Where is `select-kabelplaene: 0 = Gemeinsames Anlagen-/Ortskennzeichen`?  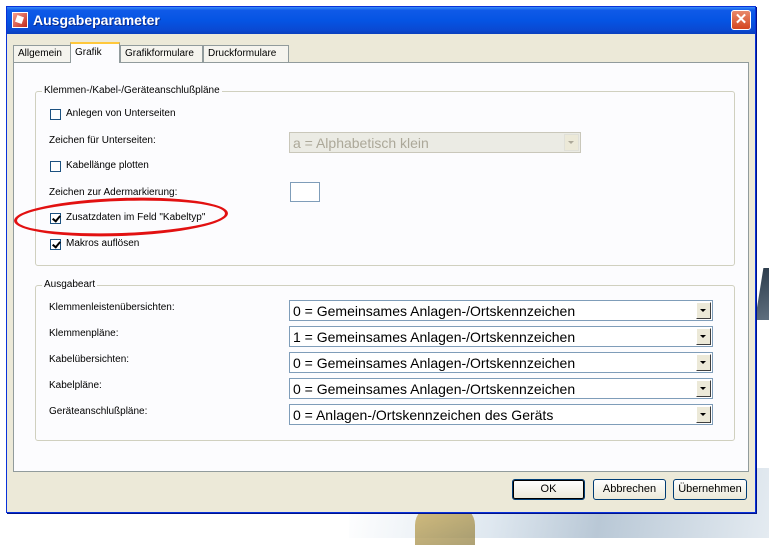
select-kabelplaene: 0 = Gemeinsames Anlagen-/Ortskennzeichen is located at coordinates (501, 388).